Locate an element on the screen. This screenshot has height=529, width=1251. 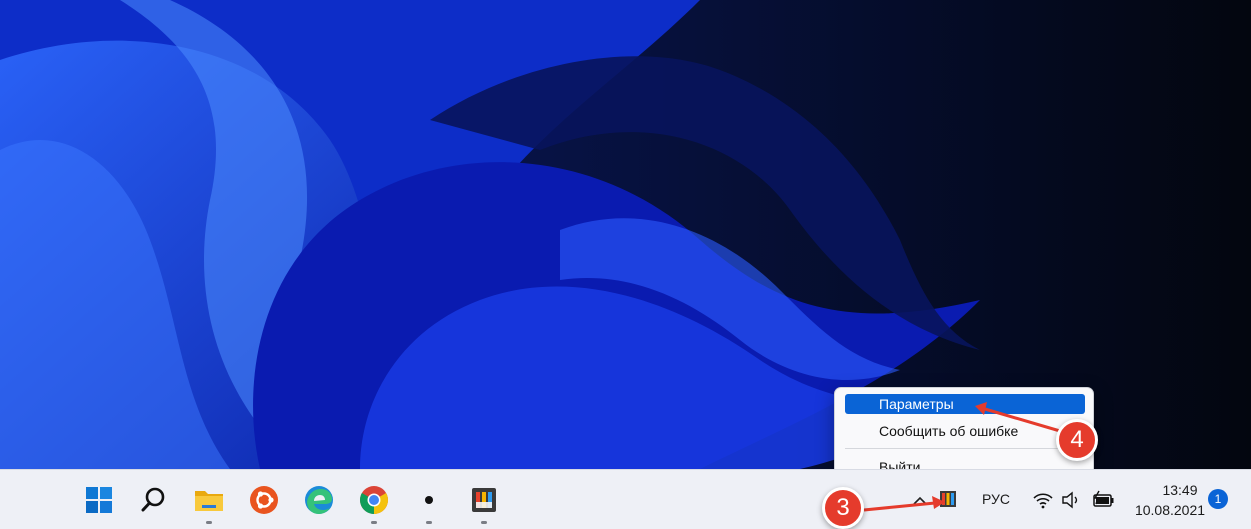
callout-step-3: 3 is located at coordinates (843, 508).